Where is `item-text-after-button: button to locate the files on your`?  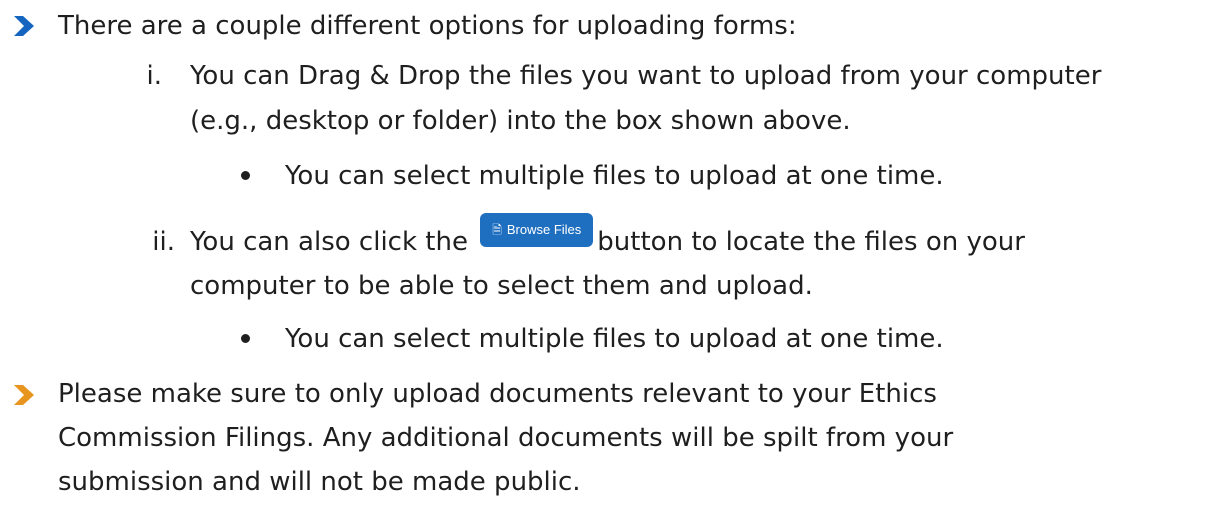
item-text-after-button: button to locate the files on your is located at coordinates (811, 242).